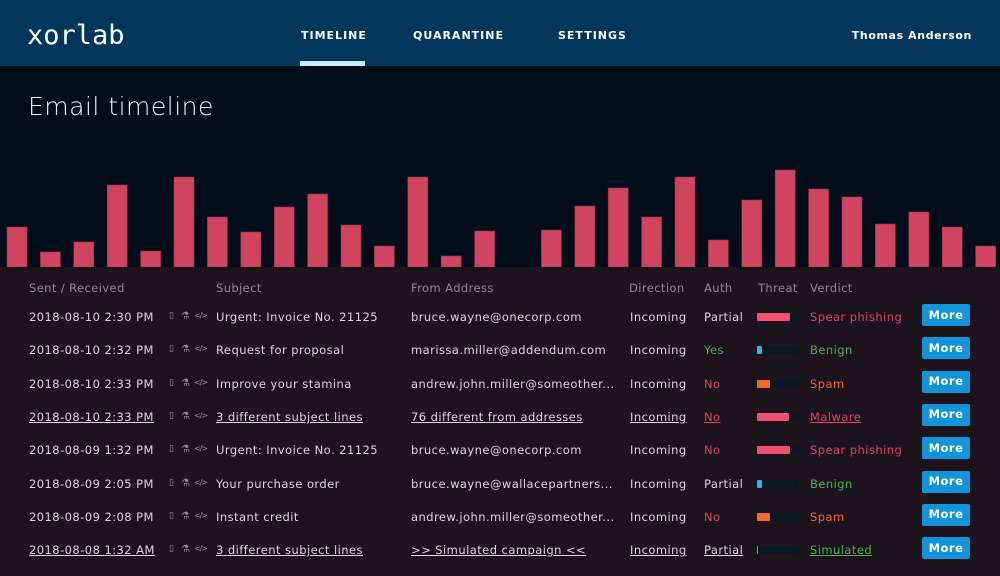  What do you see at coordinates (77, 288) in the screenshot?
I see `column-header-sent: Sent / Received` at bounding box center [77, 288].